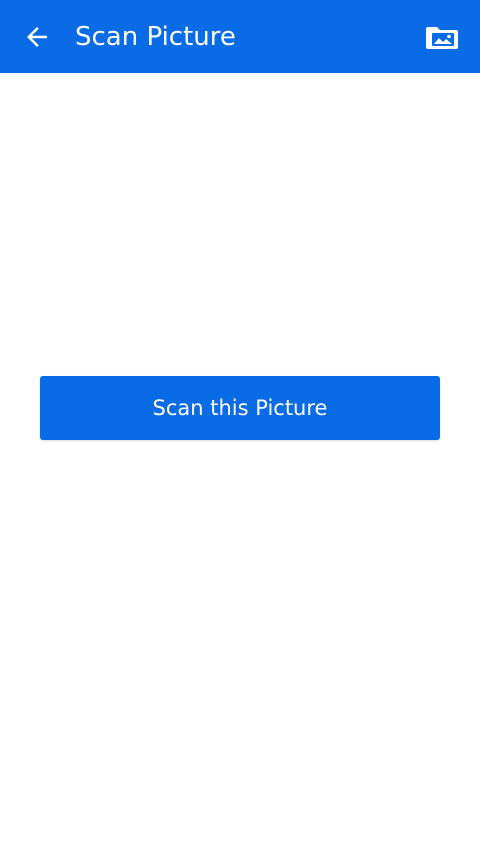 The width and height of the screenshot is (480, 854). I want to click on app-bar: Scan Picture, so click(240, 36).